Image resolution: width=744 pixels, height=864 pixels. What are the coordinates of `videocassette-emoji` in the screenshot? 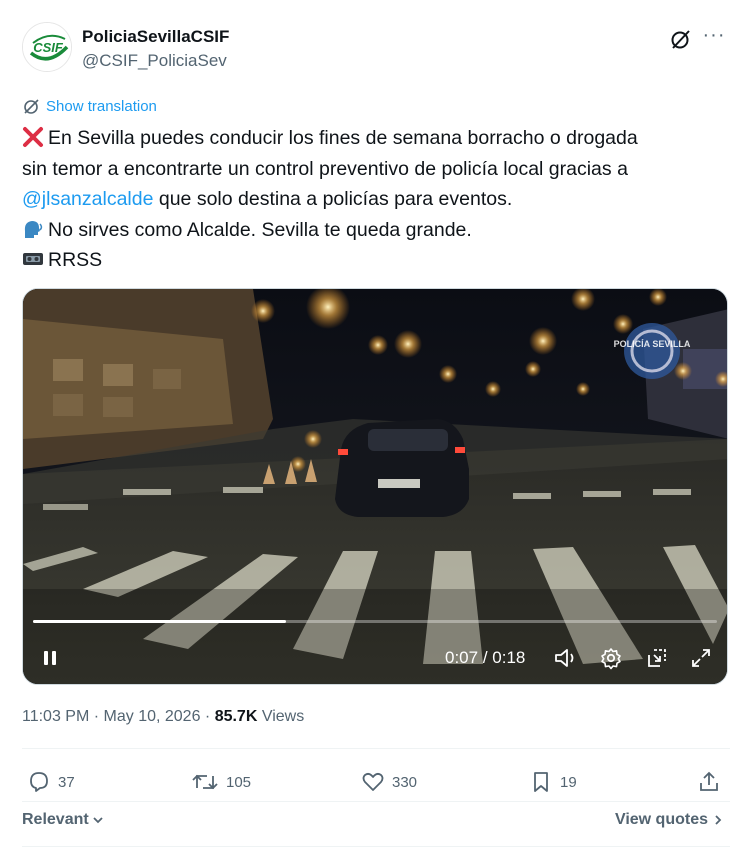 It's located at (33, 259).